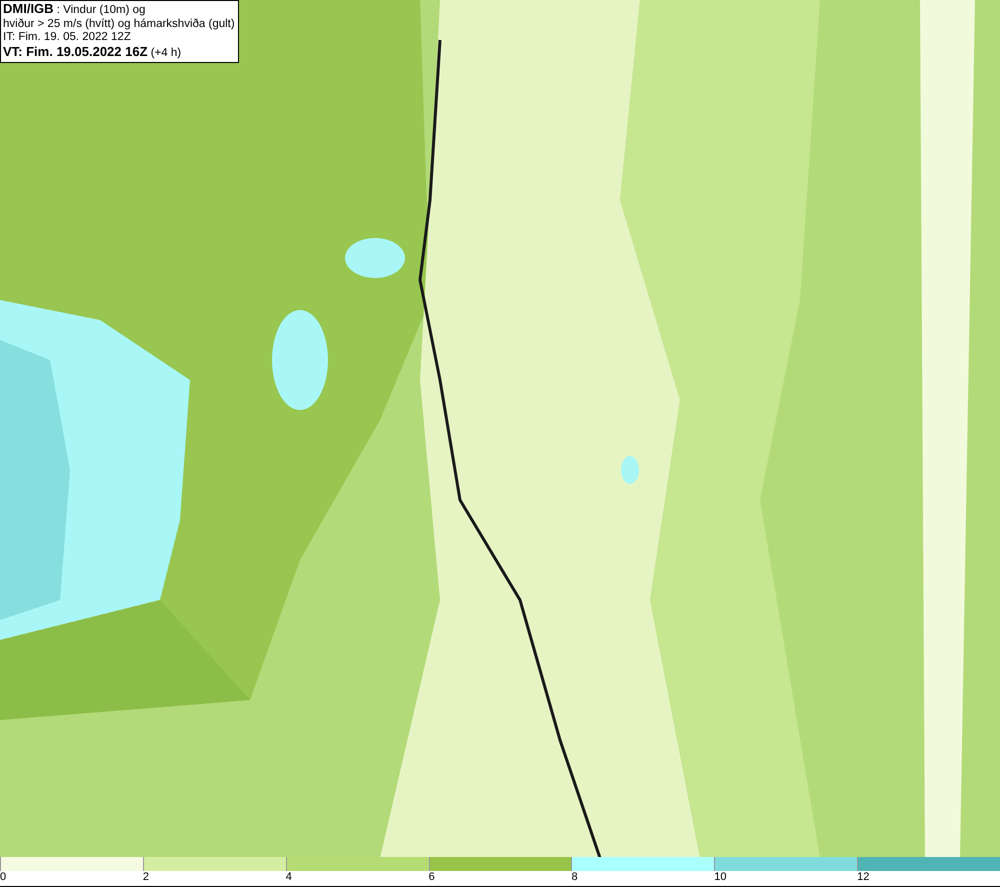  What do you see at coordinates (431, 877) in the screenshot?
I see `legend-tick-label: 6` at bounding box center [431, 877].